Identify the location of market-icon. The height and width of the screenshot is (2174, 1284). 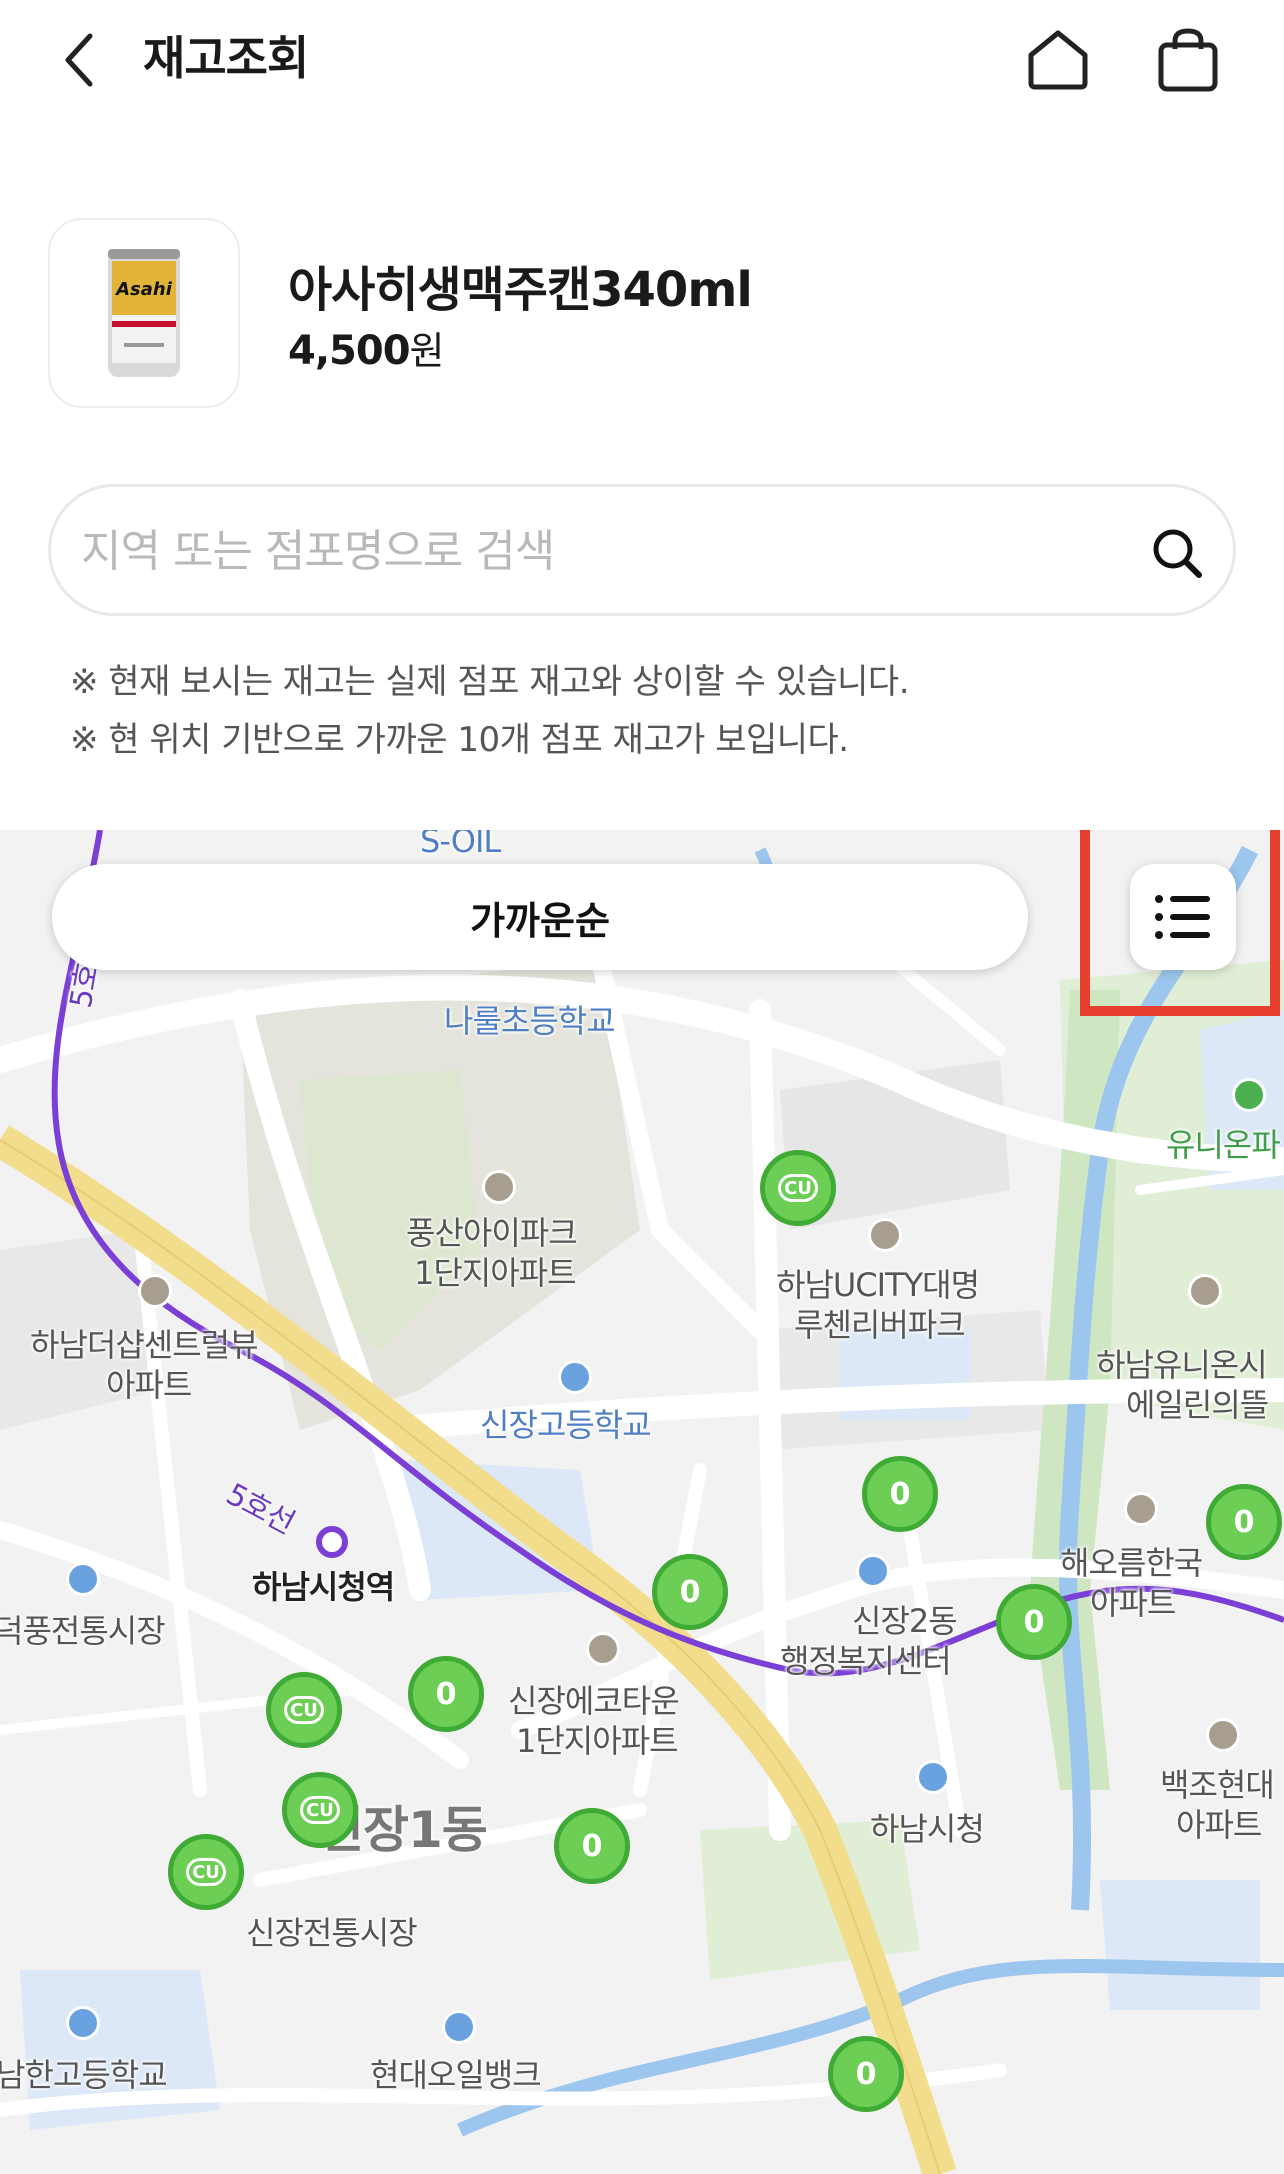
(83, 1579).